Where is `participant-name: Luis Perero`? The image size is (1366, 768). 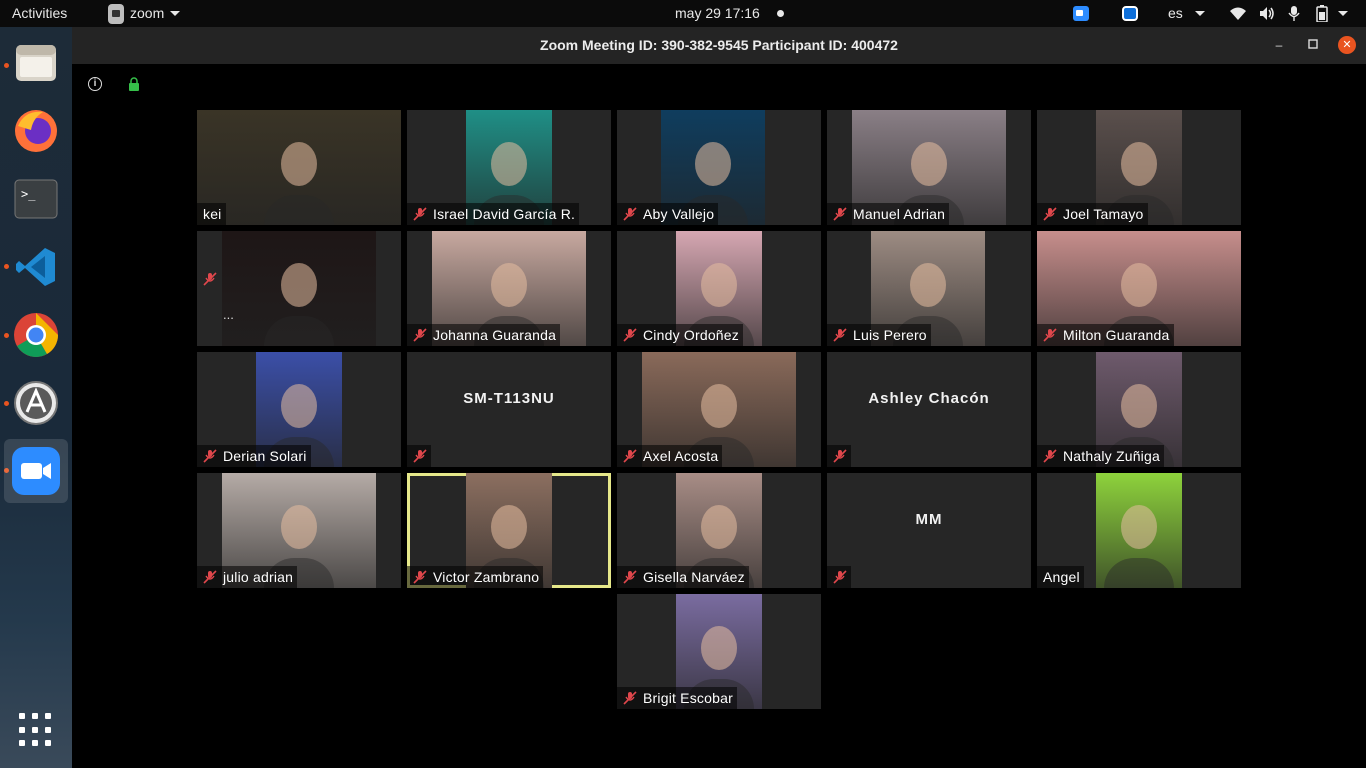
participant-name: Luis Perero is located at coordinates (890, 335).